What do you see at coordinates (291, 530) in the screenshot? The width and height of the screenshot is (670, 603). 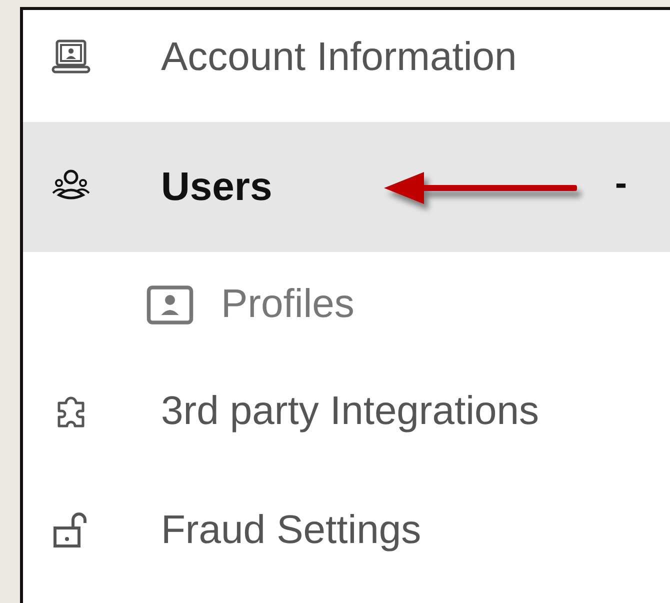 I see `menu-label: Fraud Settings` at bounding box center [291, 530].